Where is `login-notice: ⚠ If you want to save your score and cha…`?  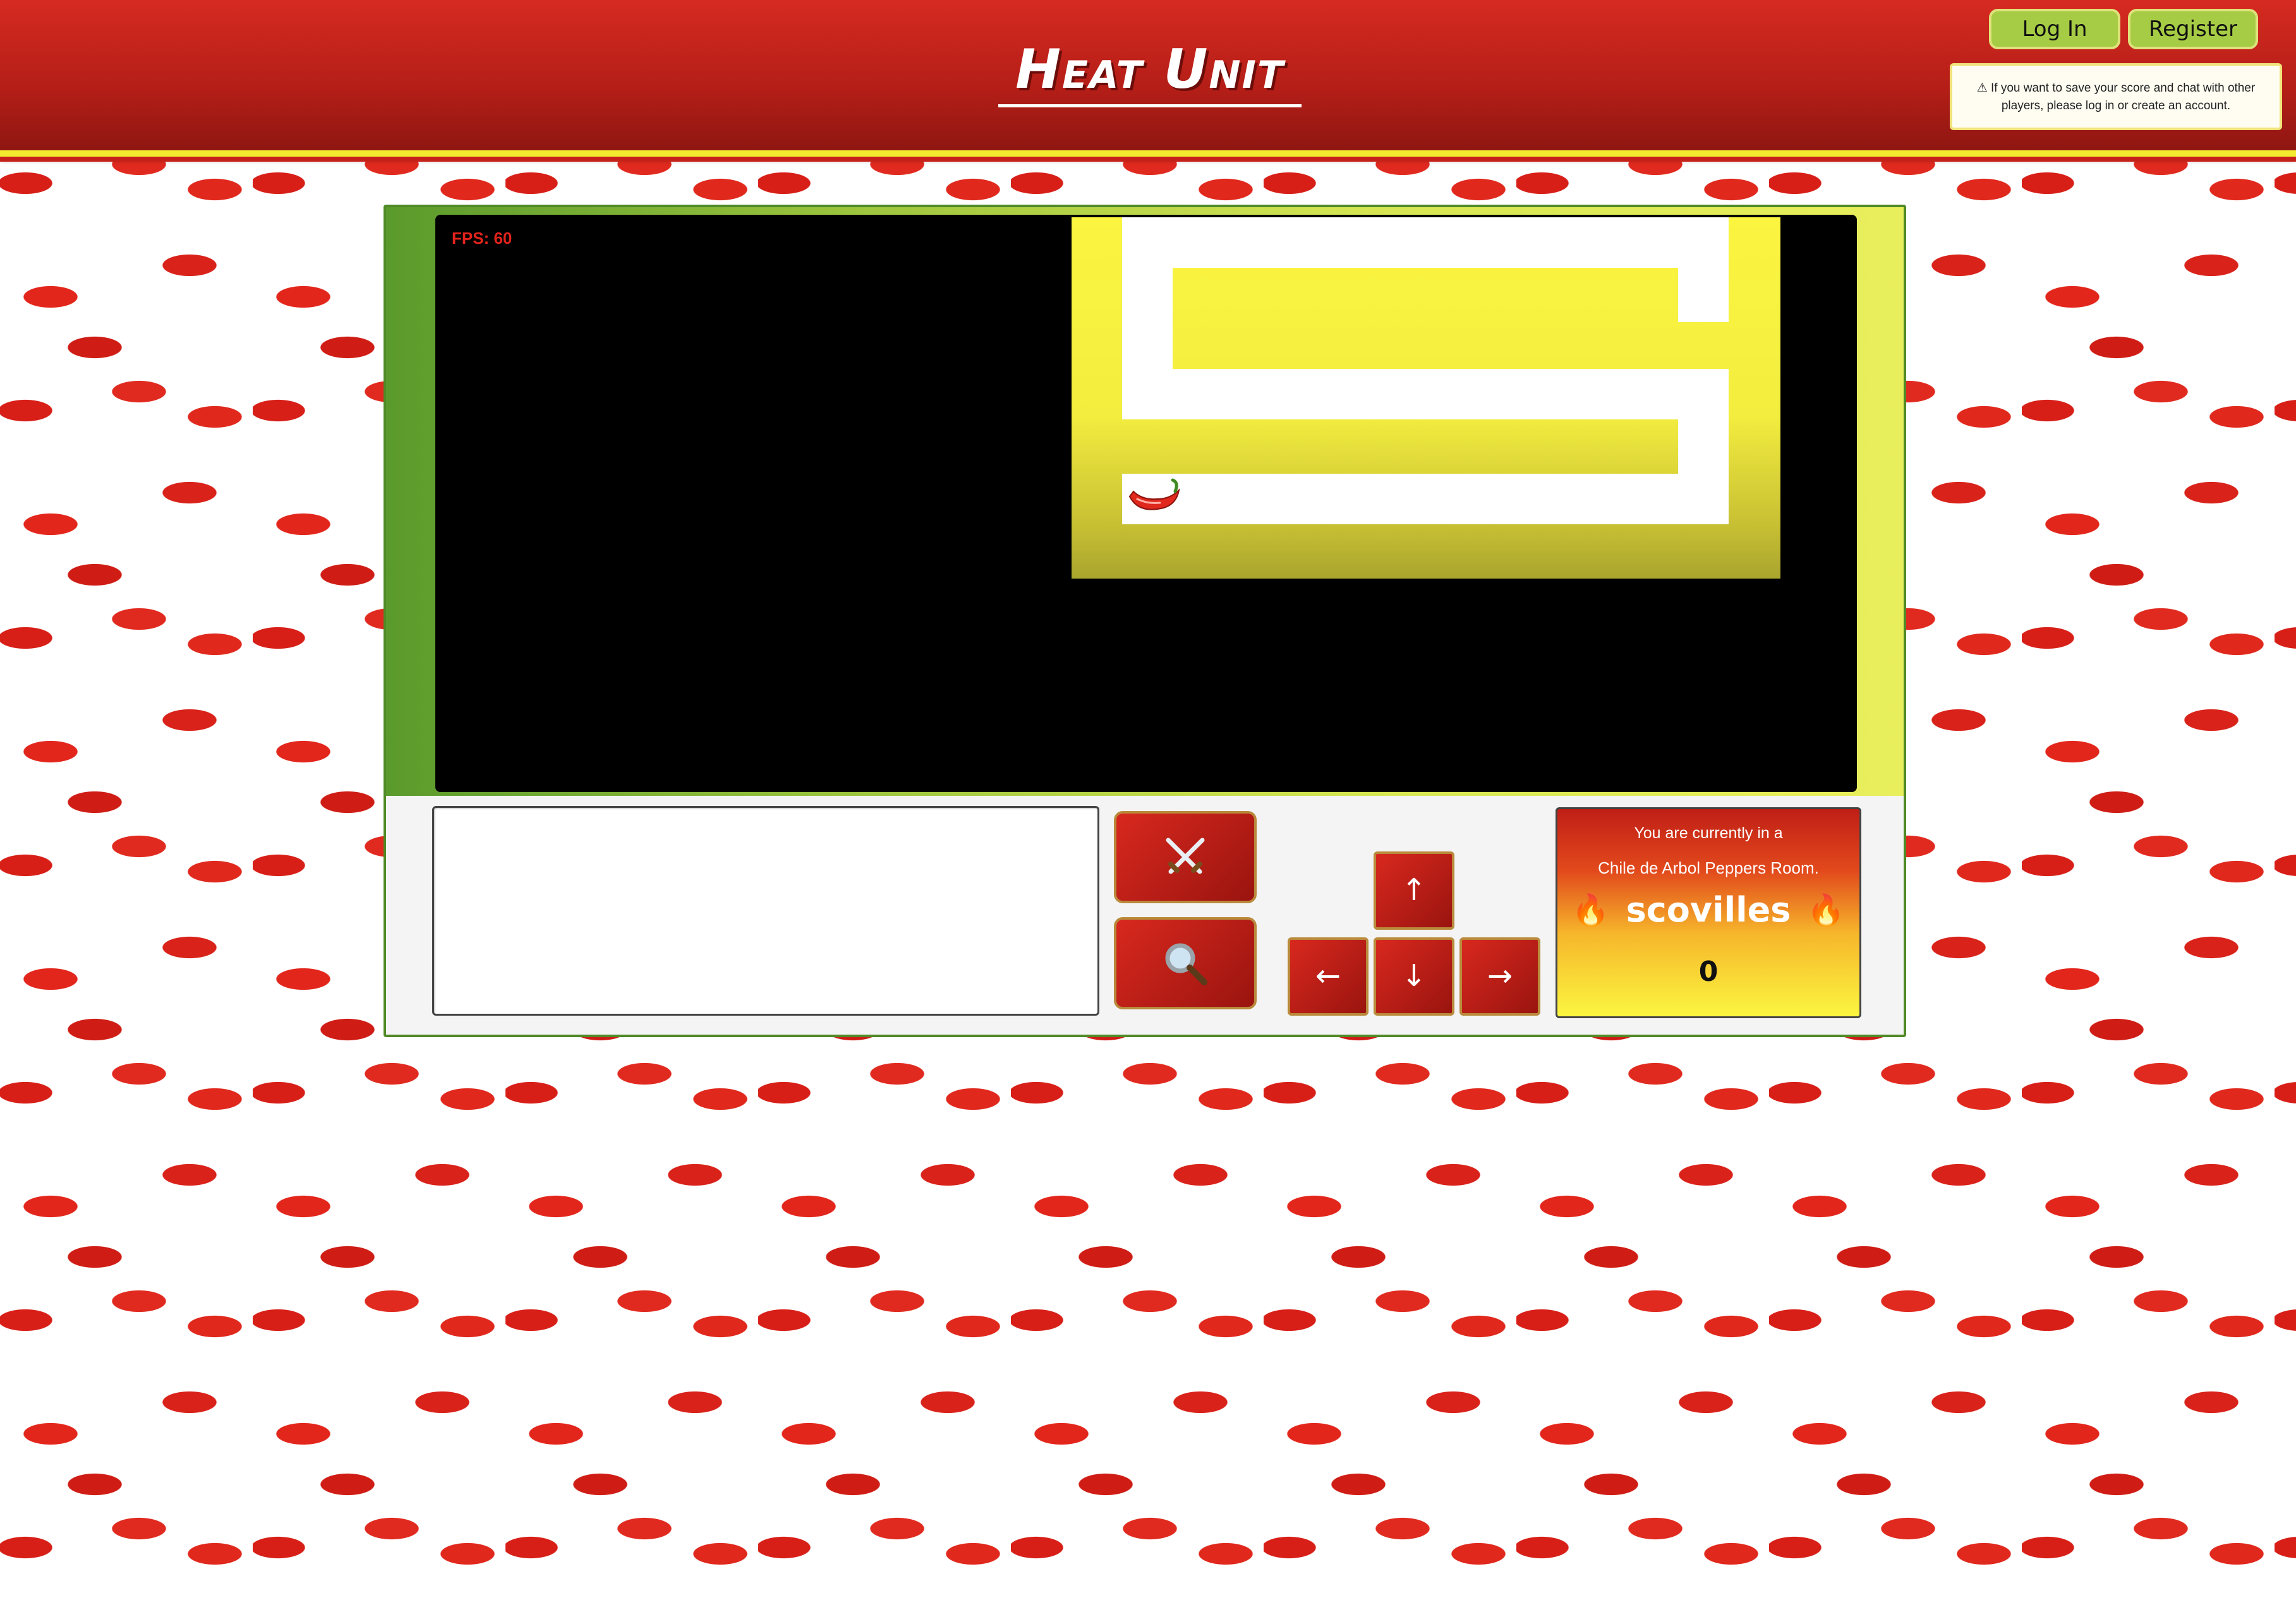 login-notice: ⚠ If you want to save your score and cha… is located at coordinates (2116, 96).